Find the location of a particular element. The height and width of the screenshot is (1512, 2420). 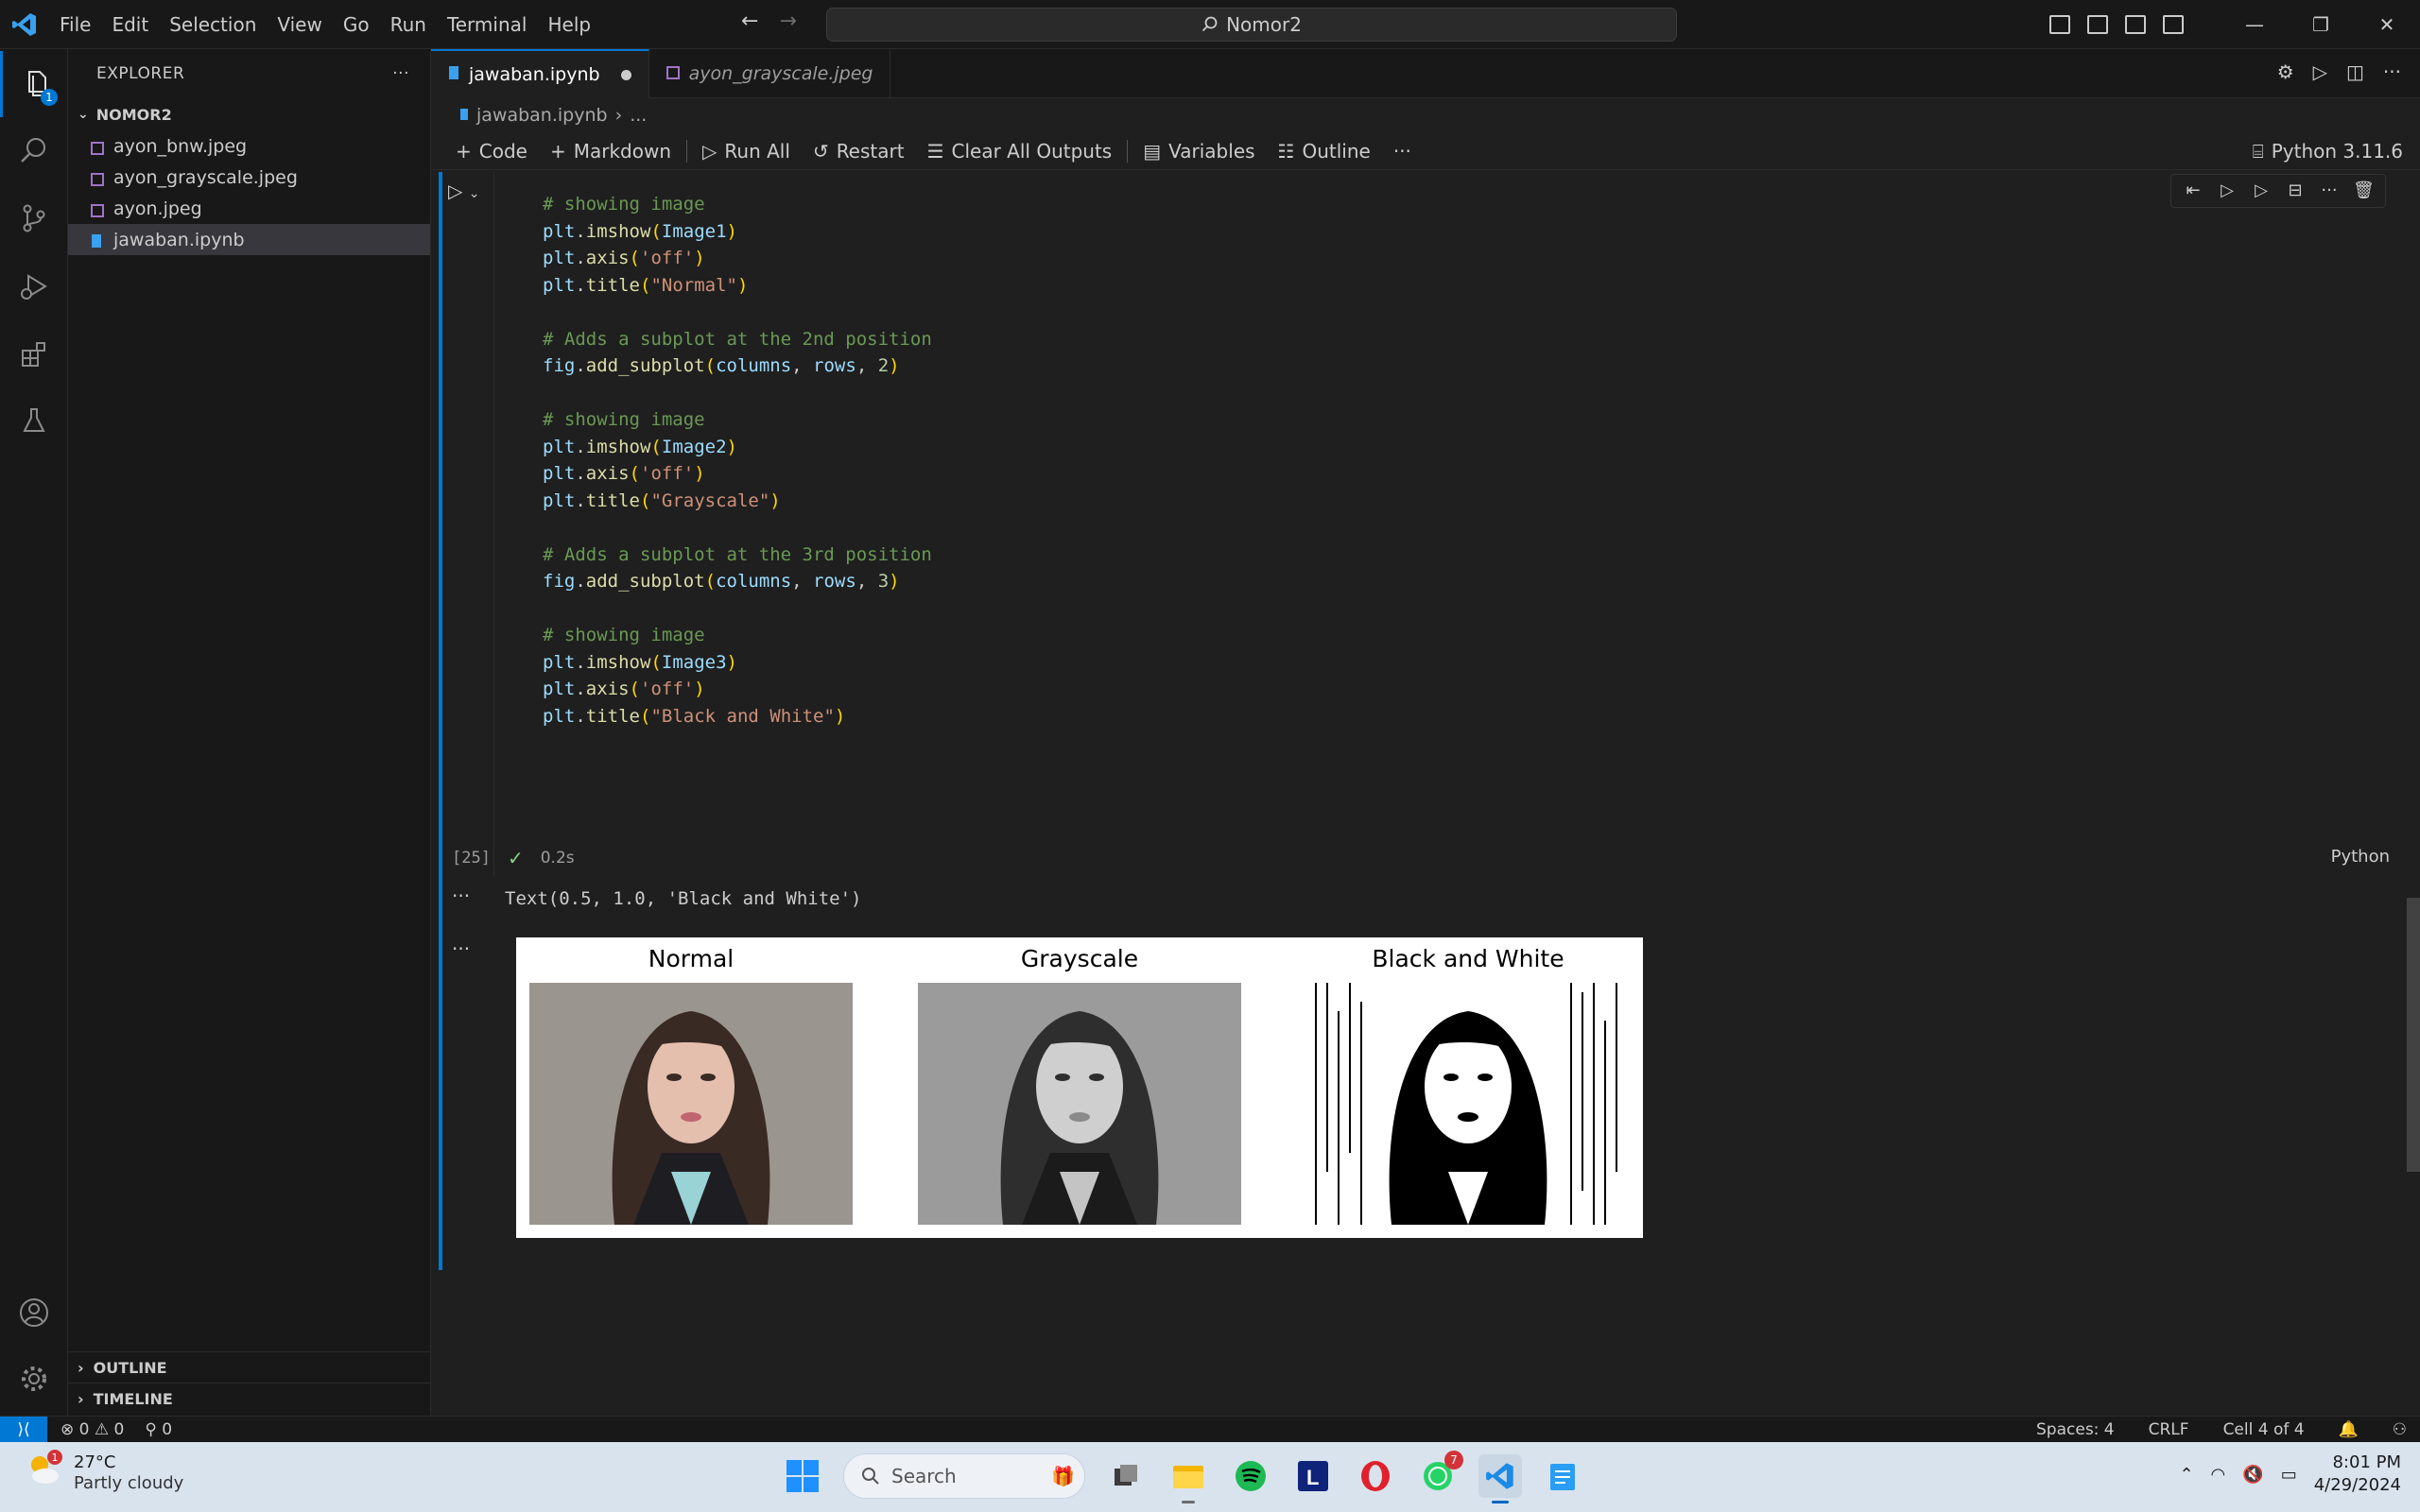

list-icon: ☷ is located at coordinates (1286, 151).